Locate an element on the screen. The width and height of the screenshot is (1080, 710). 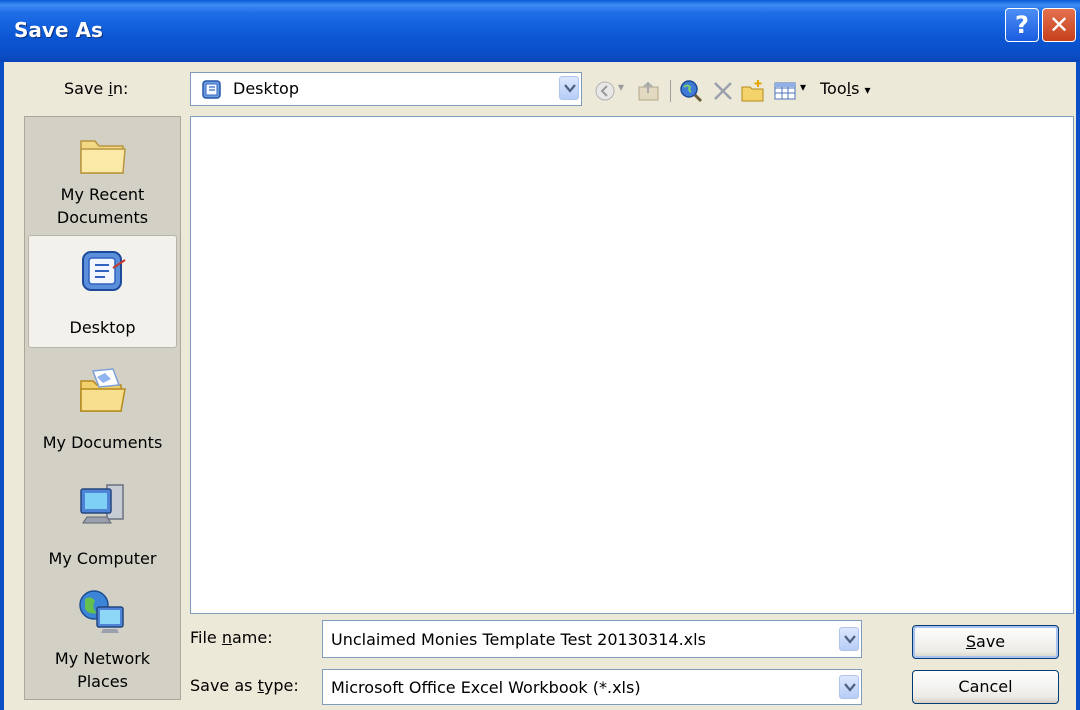
place-label: My Documents is located at coordinates (102, 442).